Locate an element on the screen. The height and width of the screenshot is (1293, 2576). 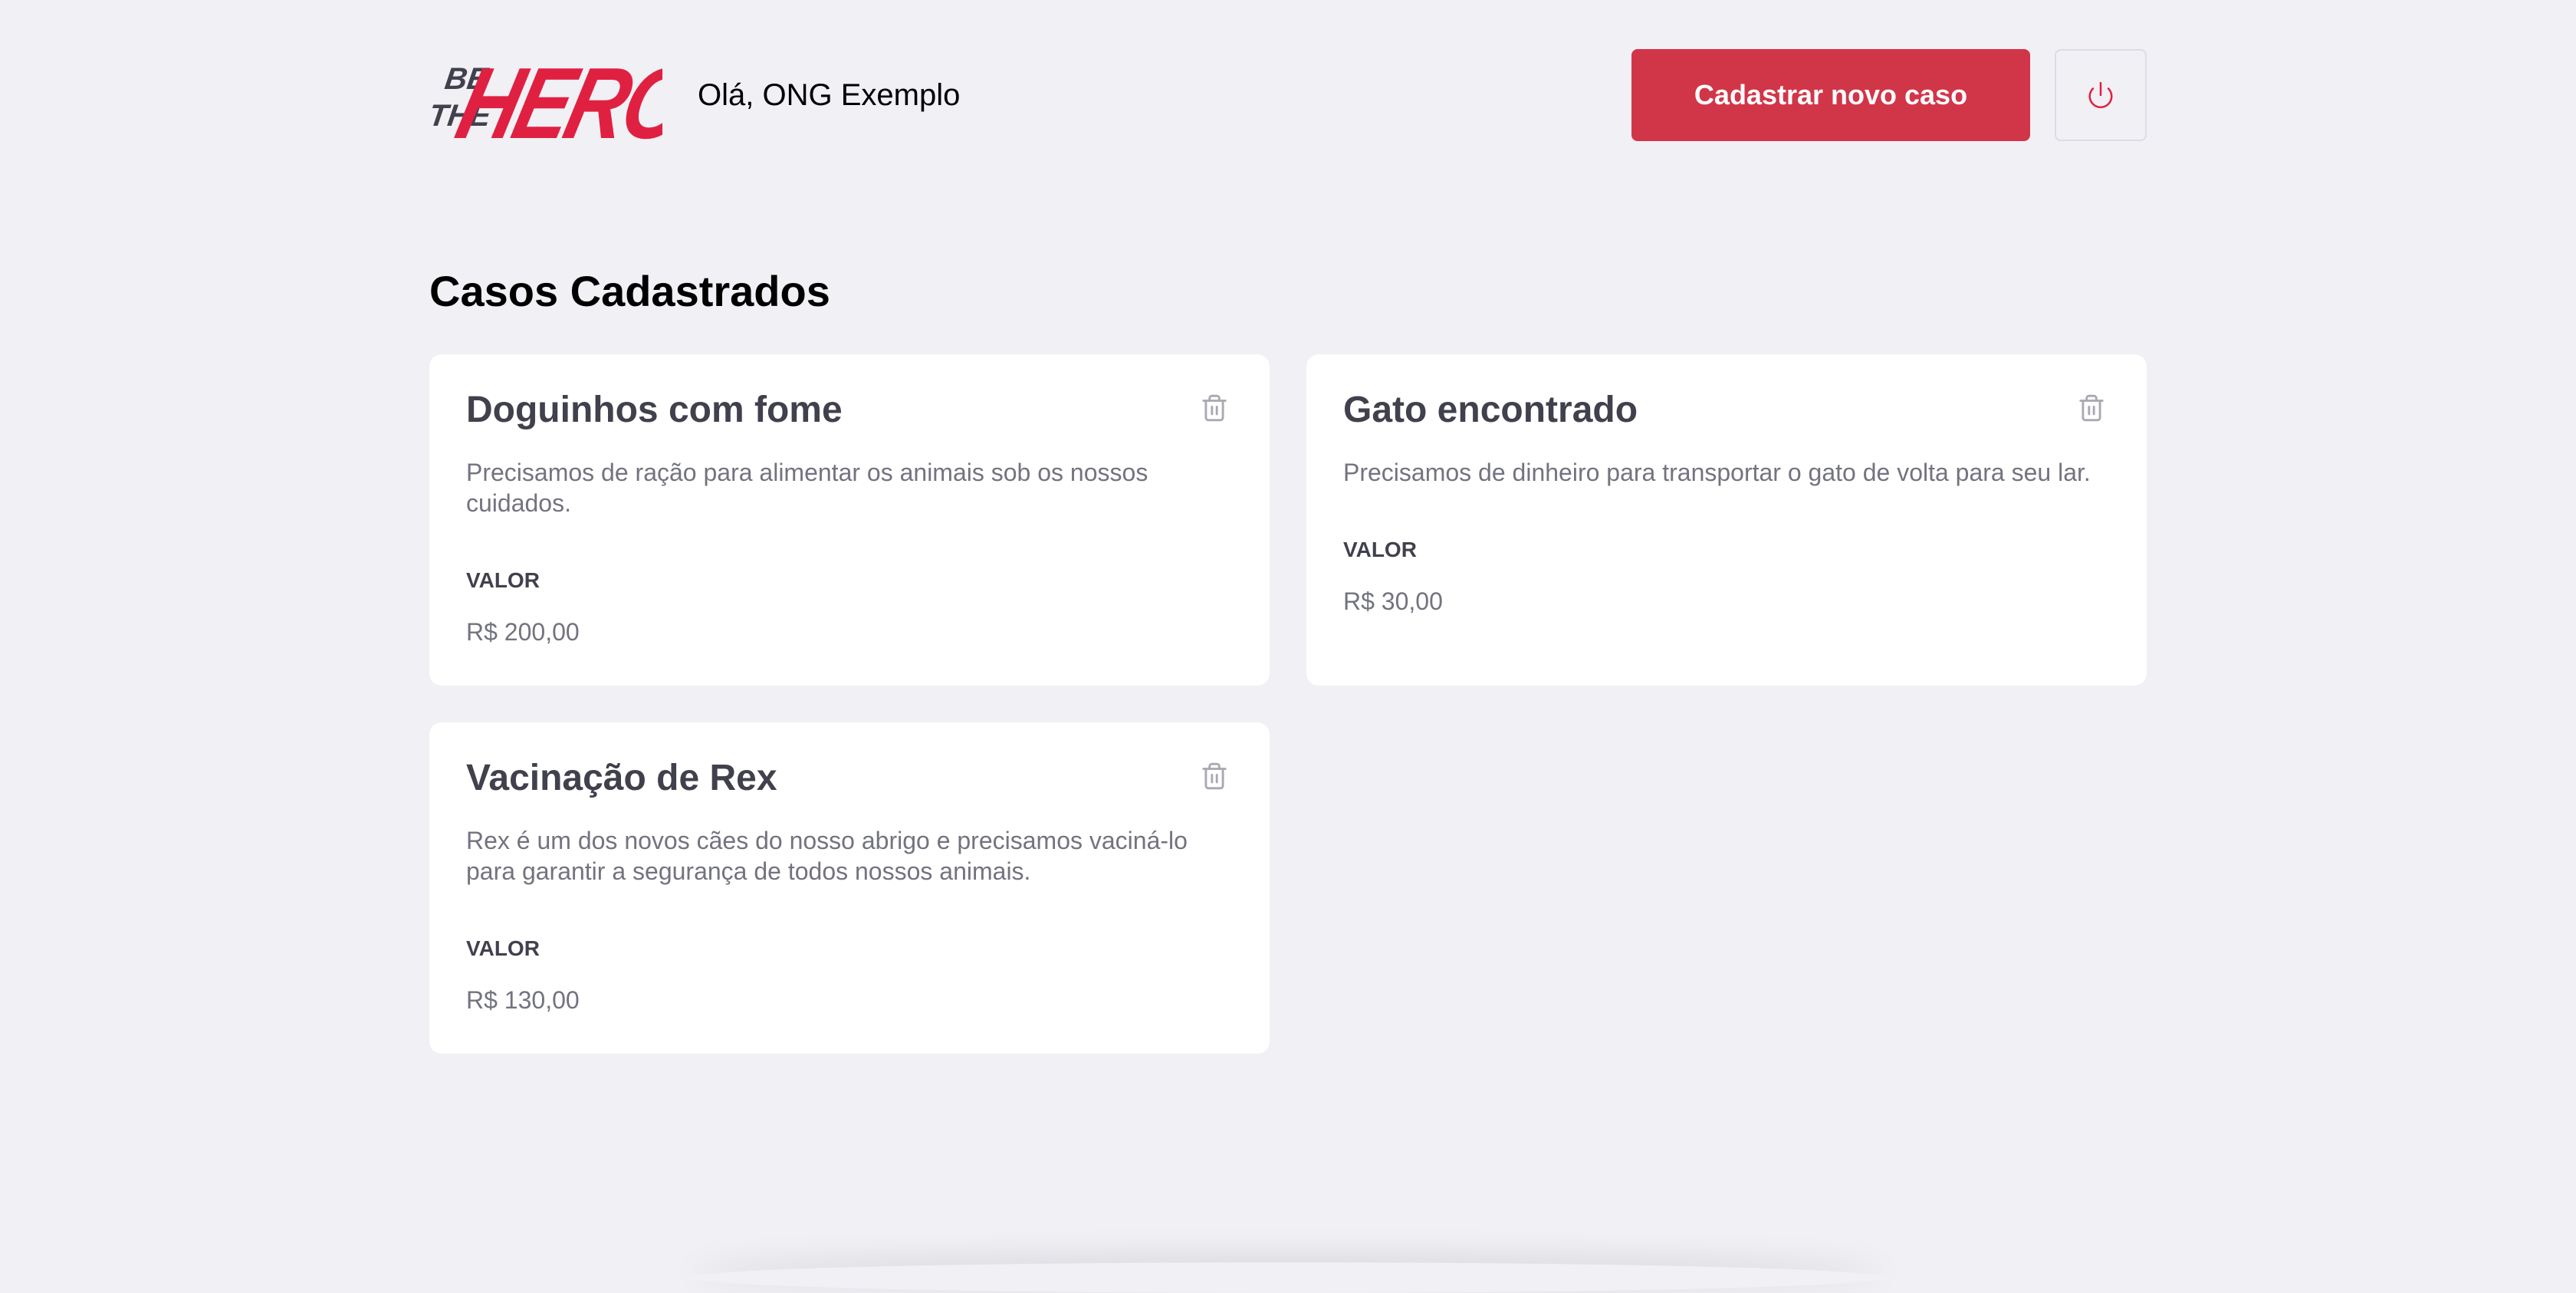
svg-text: HERO is located at coordinates (554, 98).